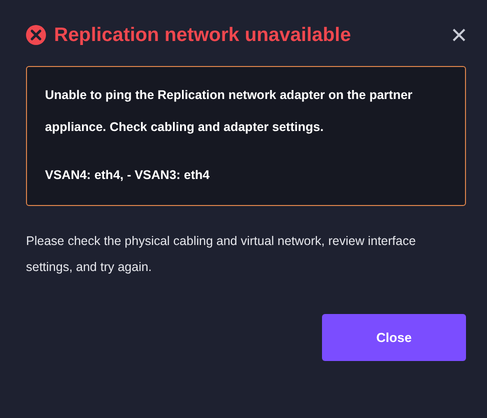  What do you see at coordinates (459, 35) in the screenshot?
I see `close-icon` at bounding box center [459, 35].